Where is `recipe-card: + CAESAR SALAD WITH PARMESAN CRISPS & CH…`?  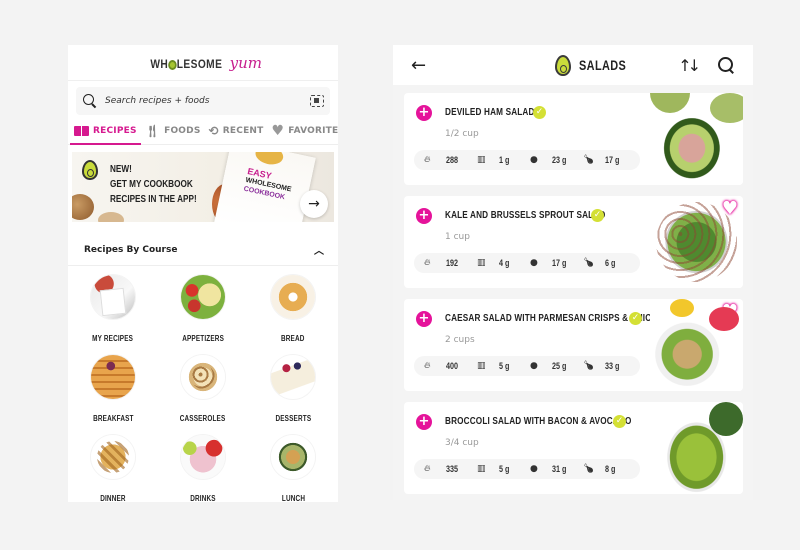
recipe-card: + CAESAR SALAD WITH PARMESAN CRISPS & CH… is located at coordinates (573, 345).